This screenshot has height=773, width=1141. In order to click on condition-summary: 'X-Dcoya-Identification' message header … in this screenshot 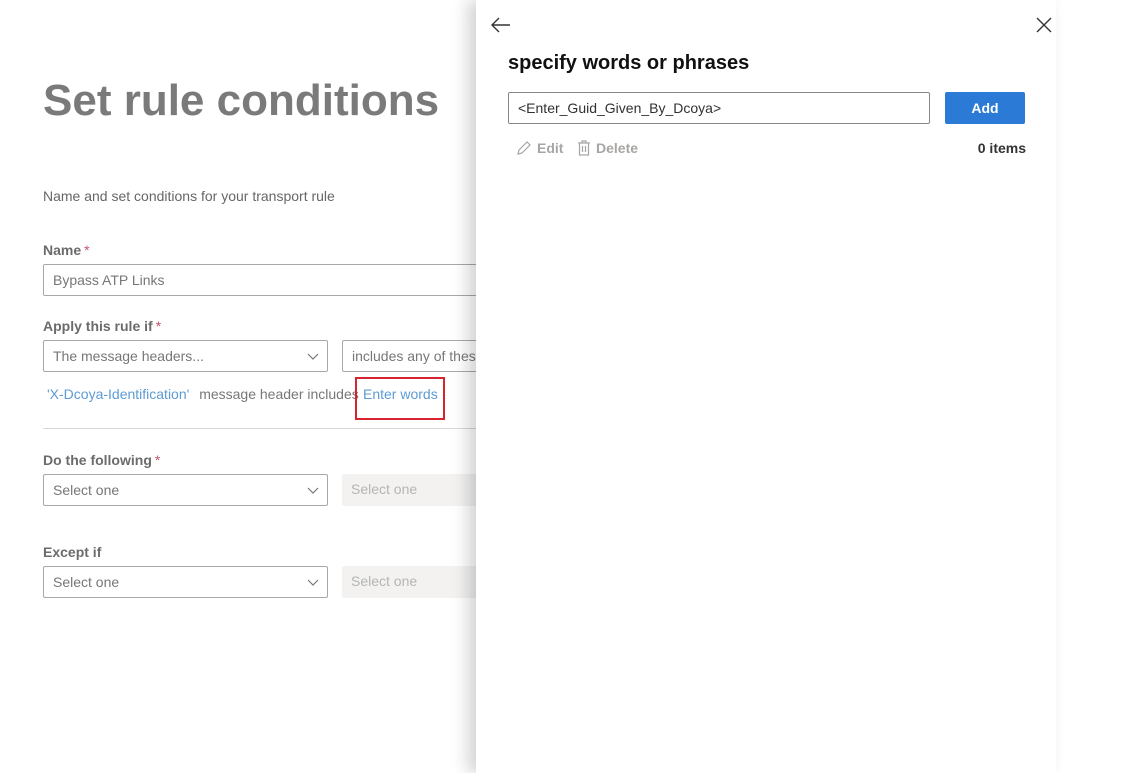, I will do `click(201, 394)`.